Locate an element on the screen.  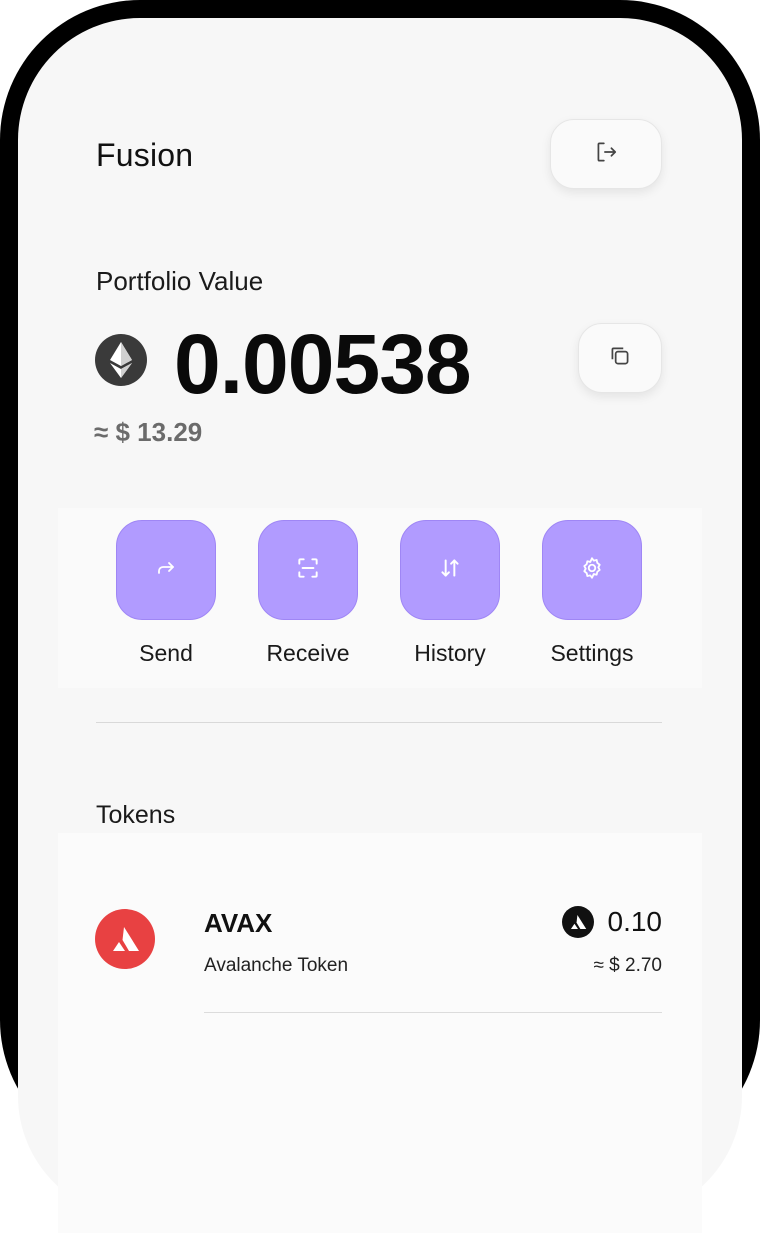
scan-icon is located at coordinates (308, 570).